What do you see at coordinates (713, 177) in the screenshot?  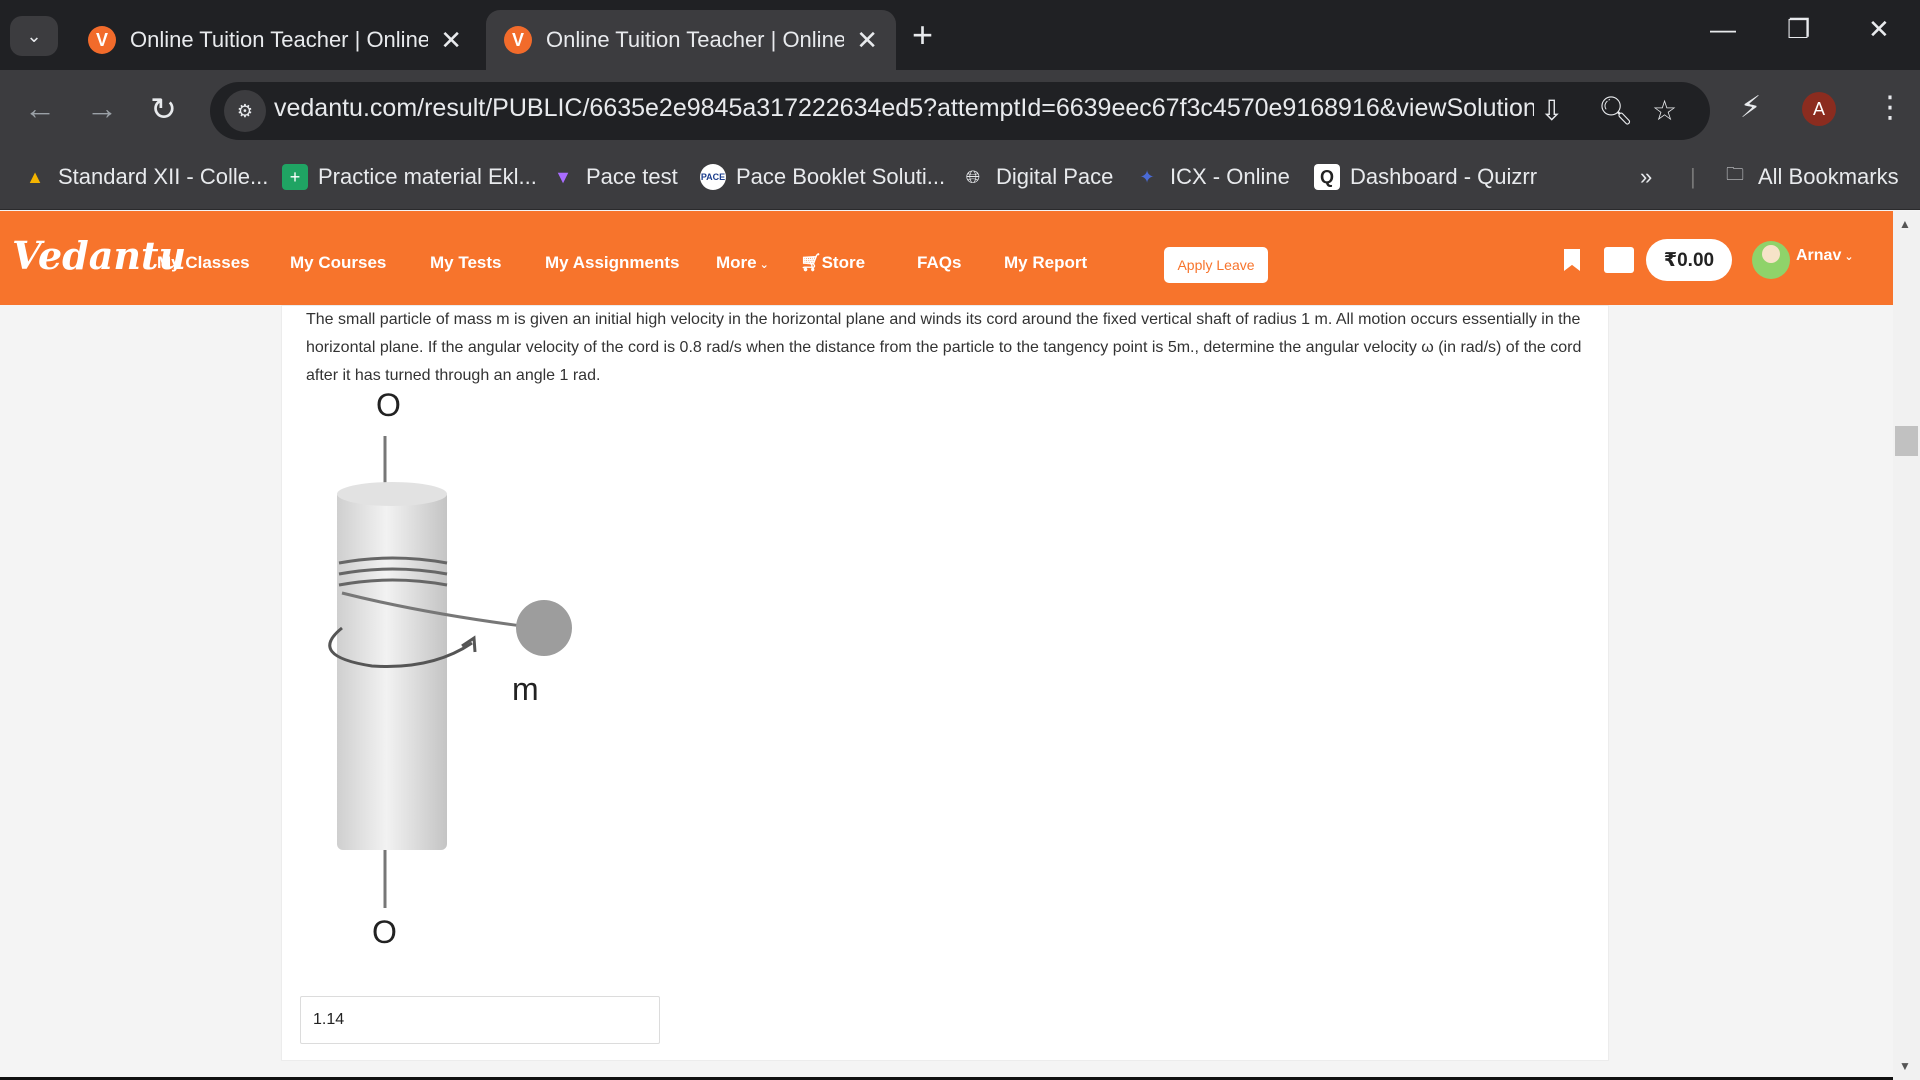 I see `pace-icon: PACE` at bounding box center [713, 177].